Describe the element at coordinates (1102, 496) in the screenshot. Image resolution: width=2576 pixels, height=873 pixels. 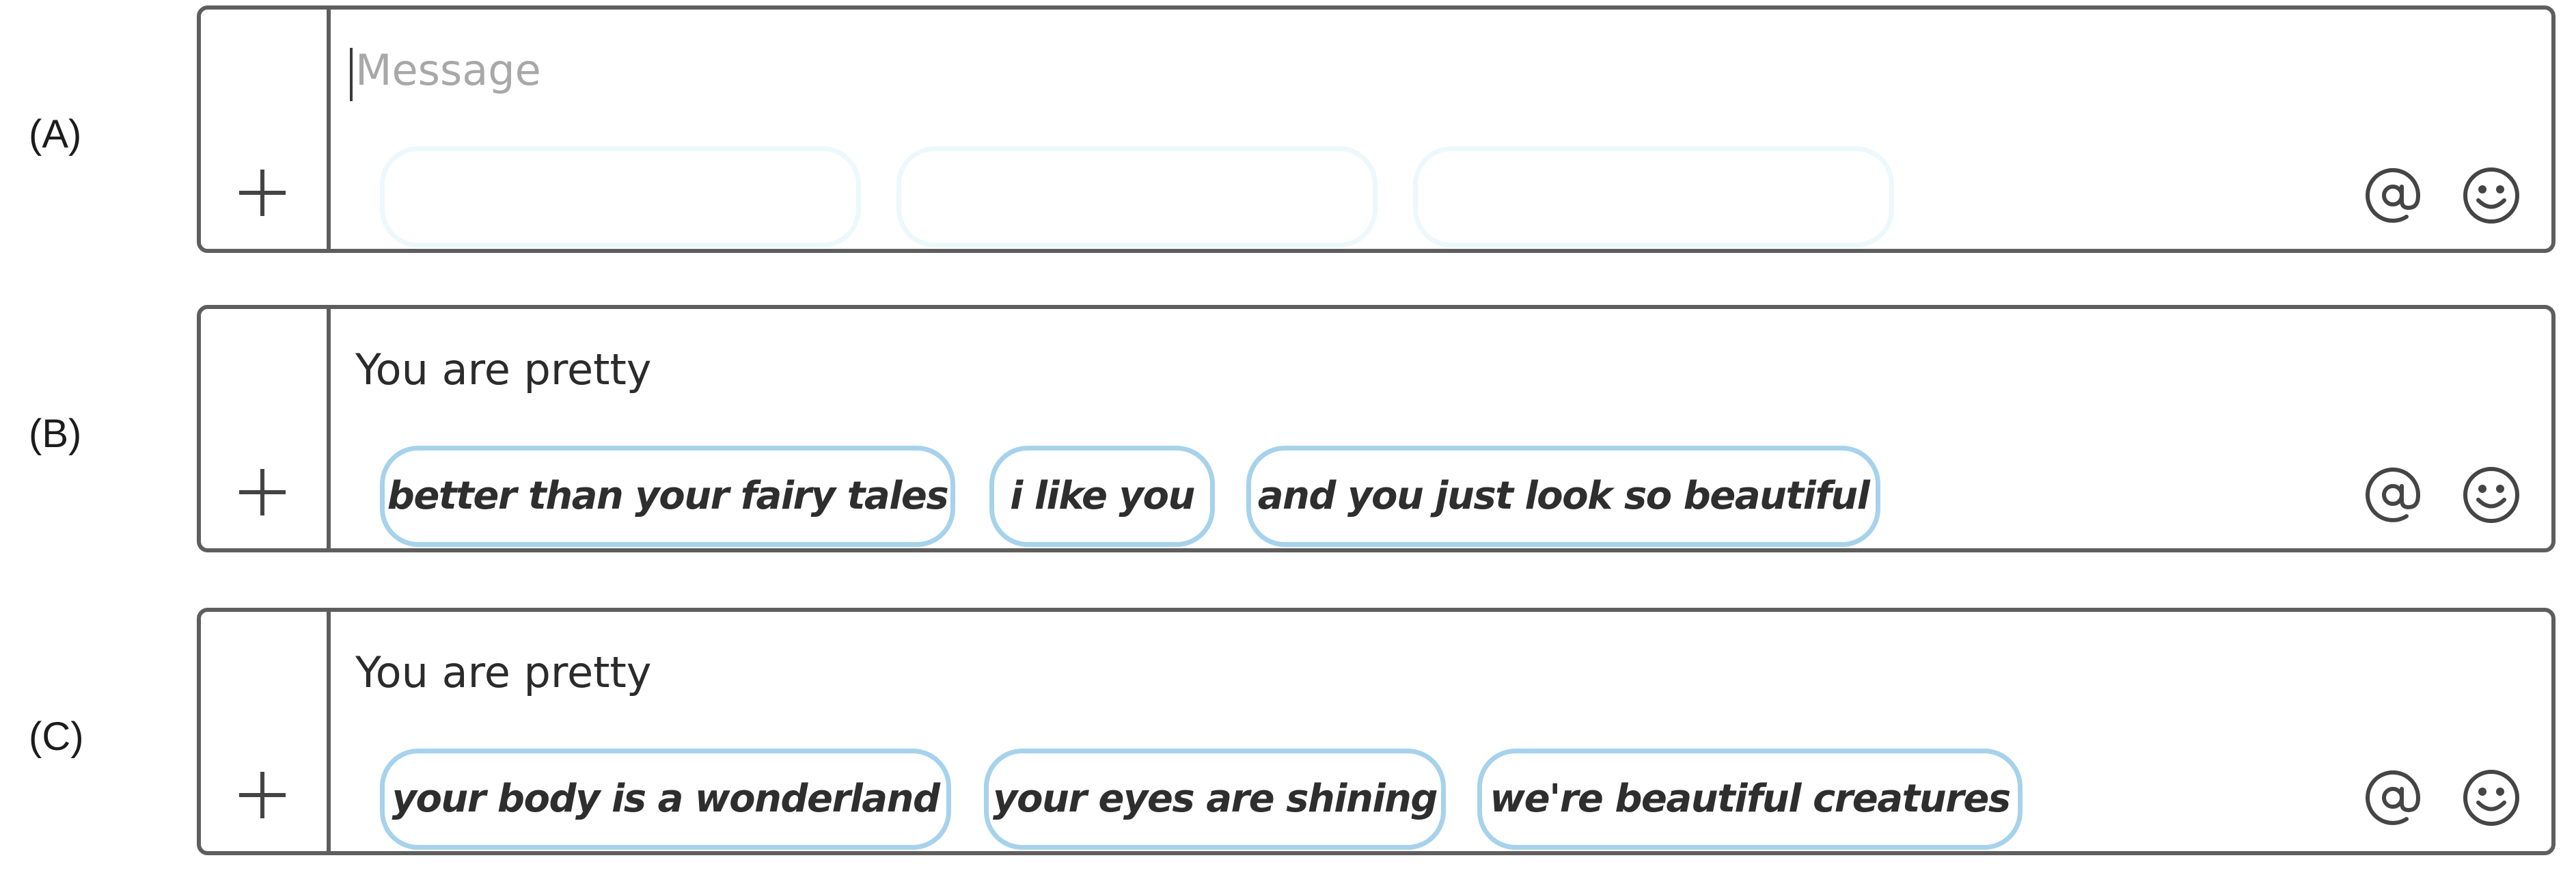
I see `suggestion-chip: i like you` at that location.